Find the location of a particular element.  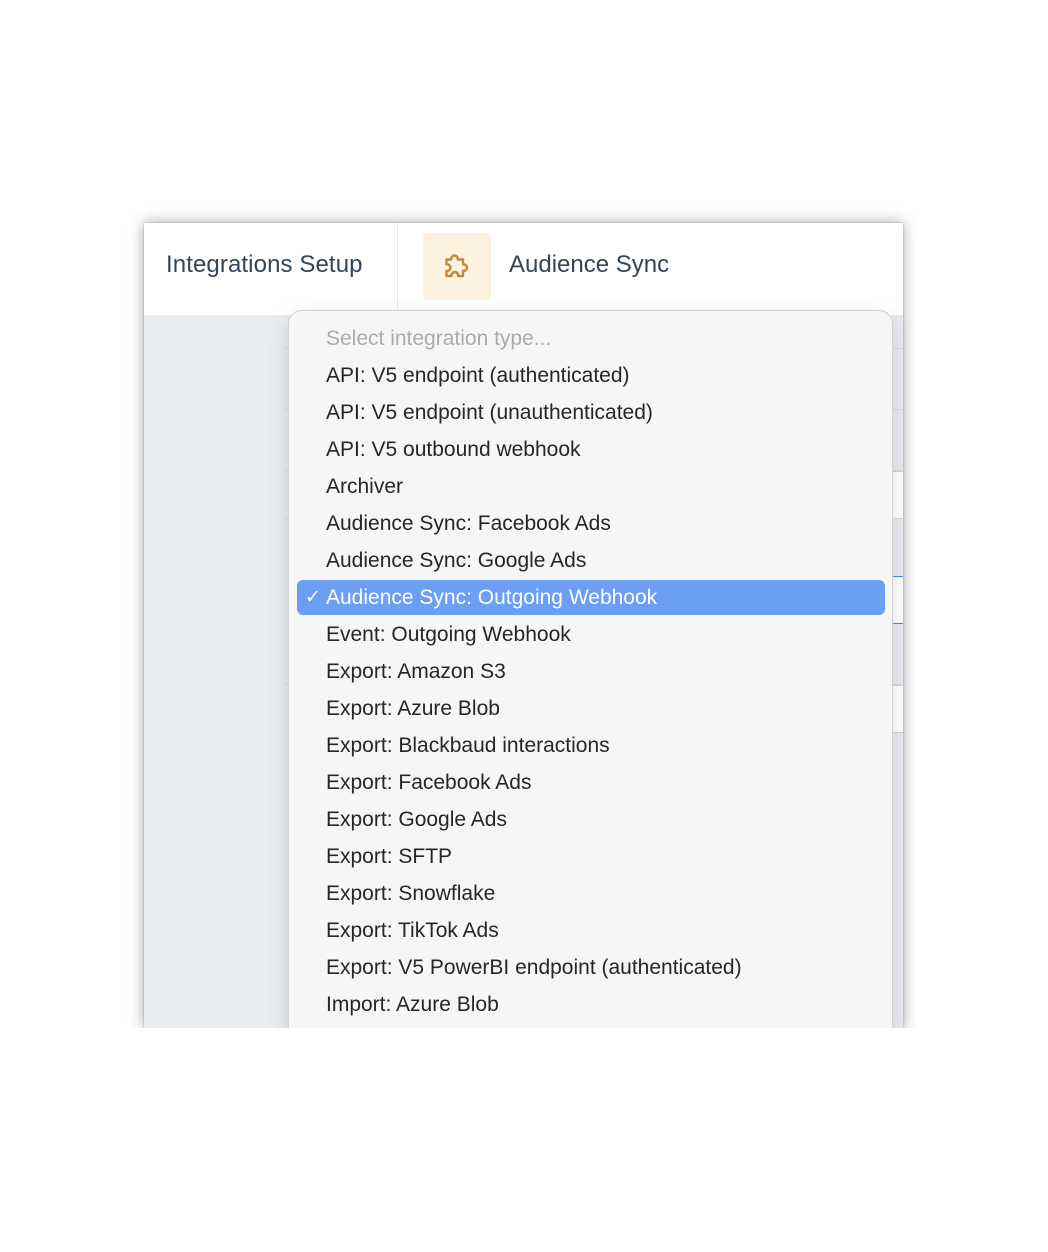

option-label: API: V5 outbound webhook is located at coordinates (453, 449).